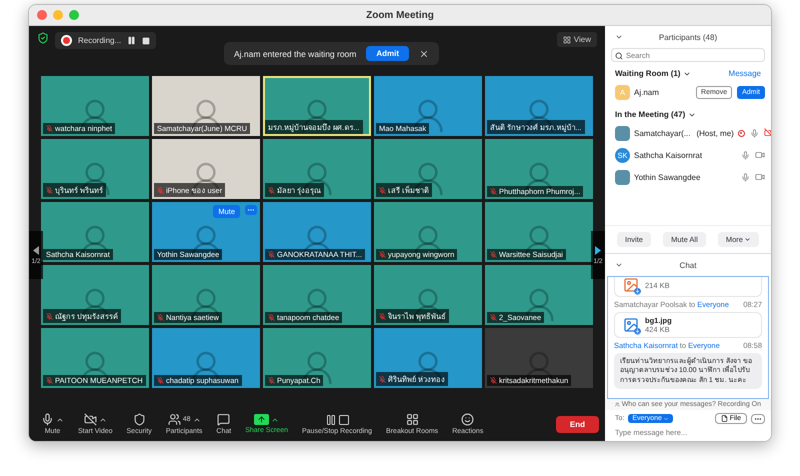  I want to click on participant-role: (Host, me), so click(715, 133).